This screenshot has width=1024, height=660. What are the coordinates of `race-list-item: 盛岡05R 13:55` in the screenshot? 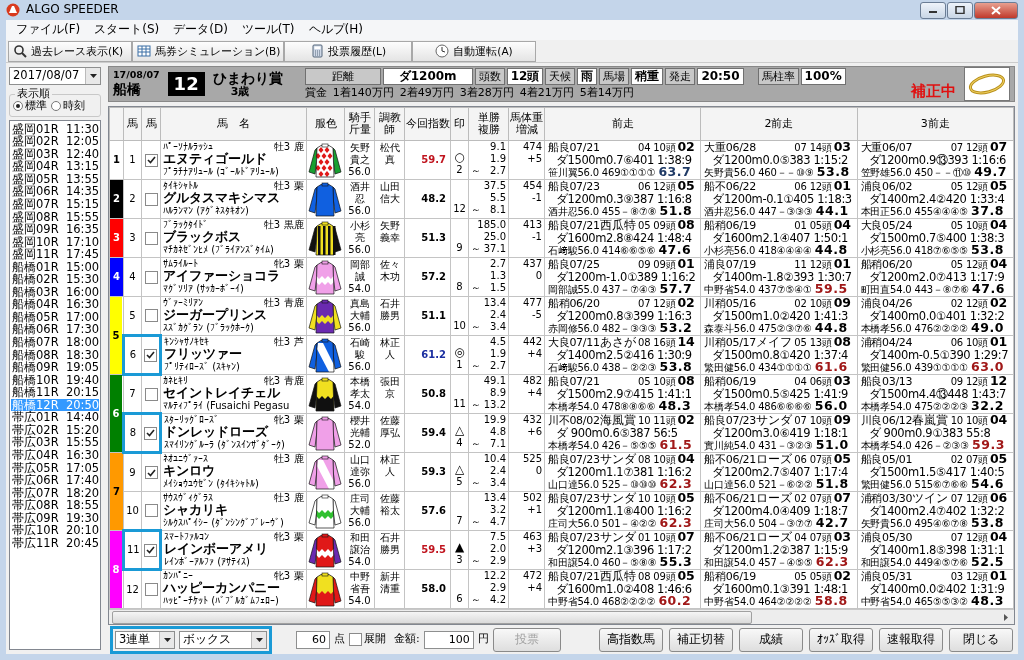 It's located at (55, 179).